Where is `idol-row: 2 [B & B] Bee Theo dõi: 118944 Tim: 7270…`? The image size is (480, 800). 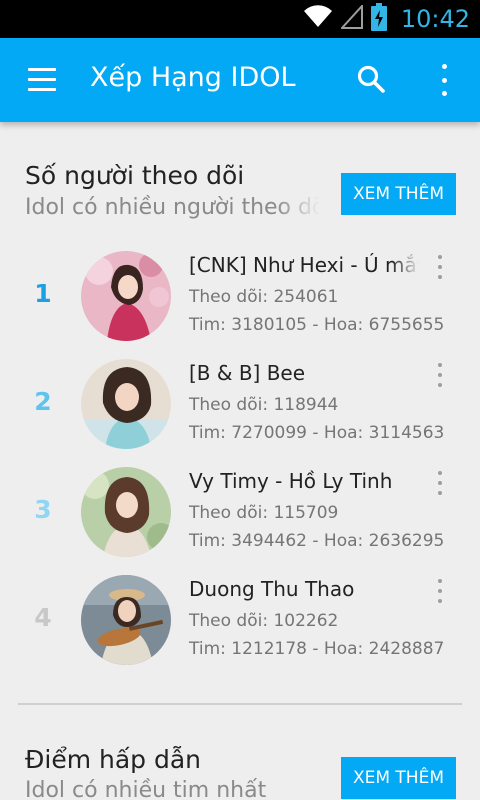 idol-row: 2 [B & B] Bee Theo dõi: 118944 Tim: 7270… is located at coordinates (240, 413).